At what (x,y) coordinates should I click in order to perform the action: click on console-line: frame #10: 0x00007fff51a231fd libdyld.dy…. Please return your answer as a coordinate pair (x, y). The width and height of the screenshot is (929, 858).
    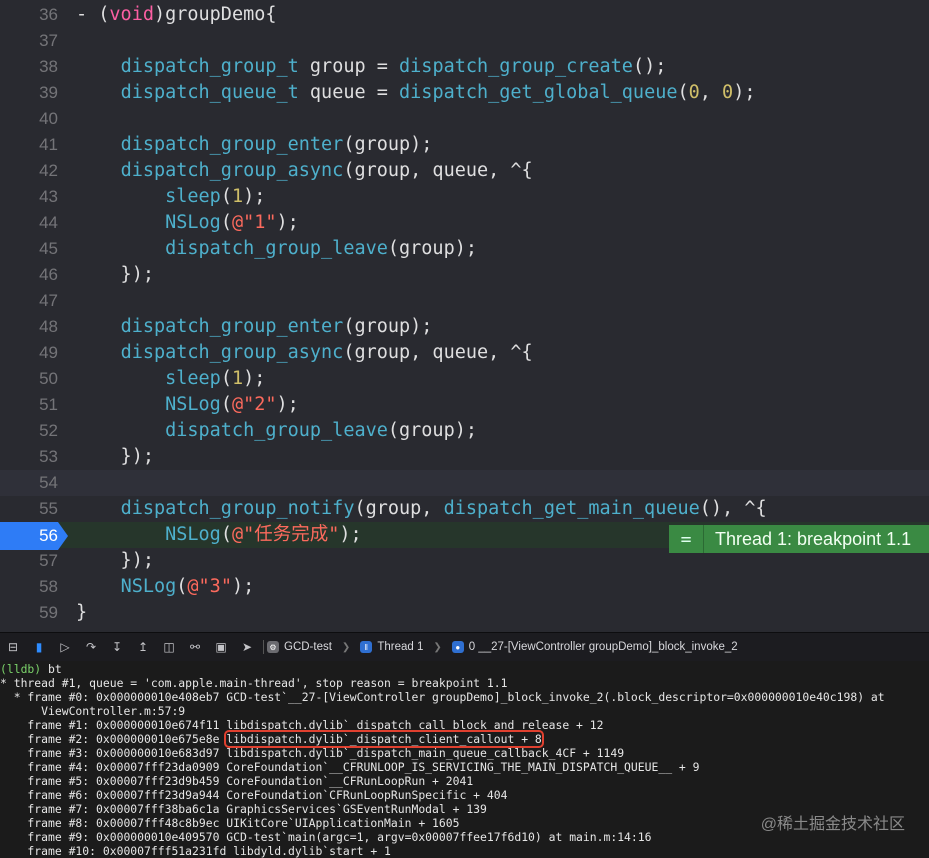
    Looking at the image, I should click on (195, 851).